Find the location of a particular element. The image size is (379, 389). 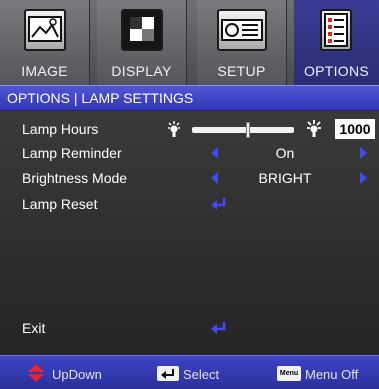

brightness-mode-label: Brightness Mode is located at coordinates (75, 178).